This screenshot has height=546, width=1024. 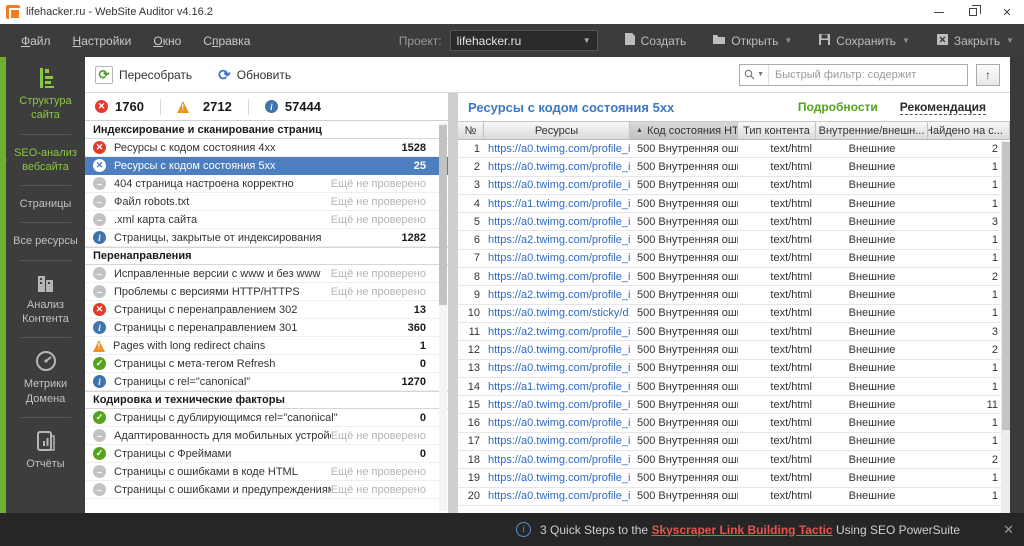 What do you see at coordinates (266, 148) in the screenshot?
I see `factor-row: ✕ Ресурсы с кодом состояния 4xx 1528` at bounding box center [266, 148].